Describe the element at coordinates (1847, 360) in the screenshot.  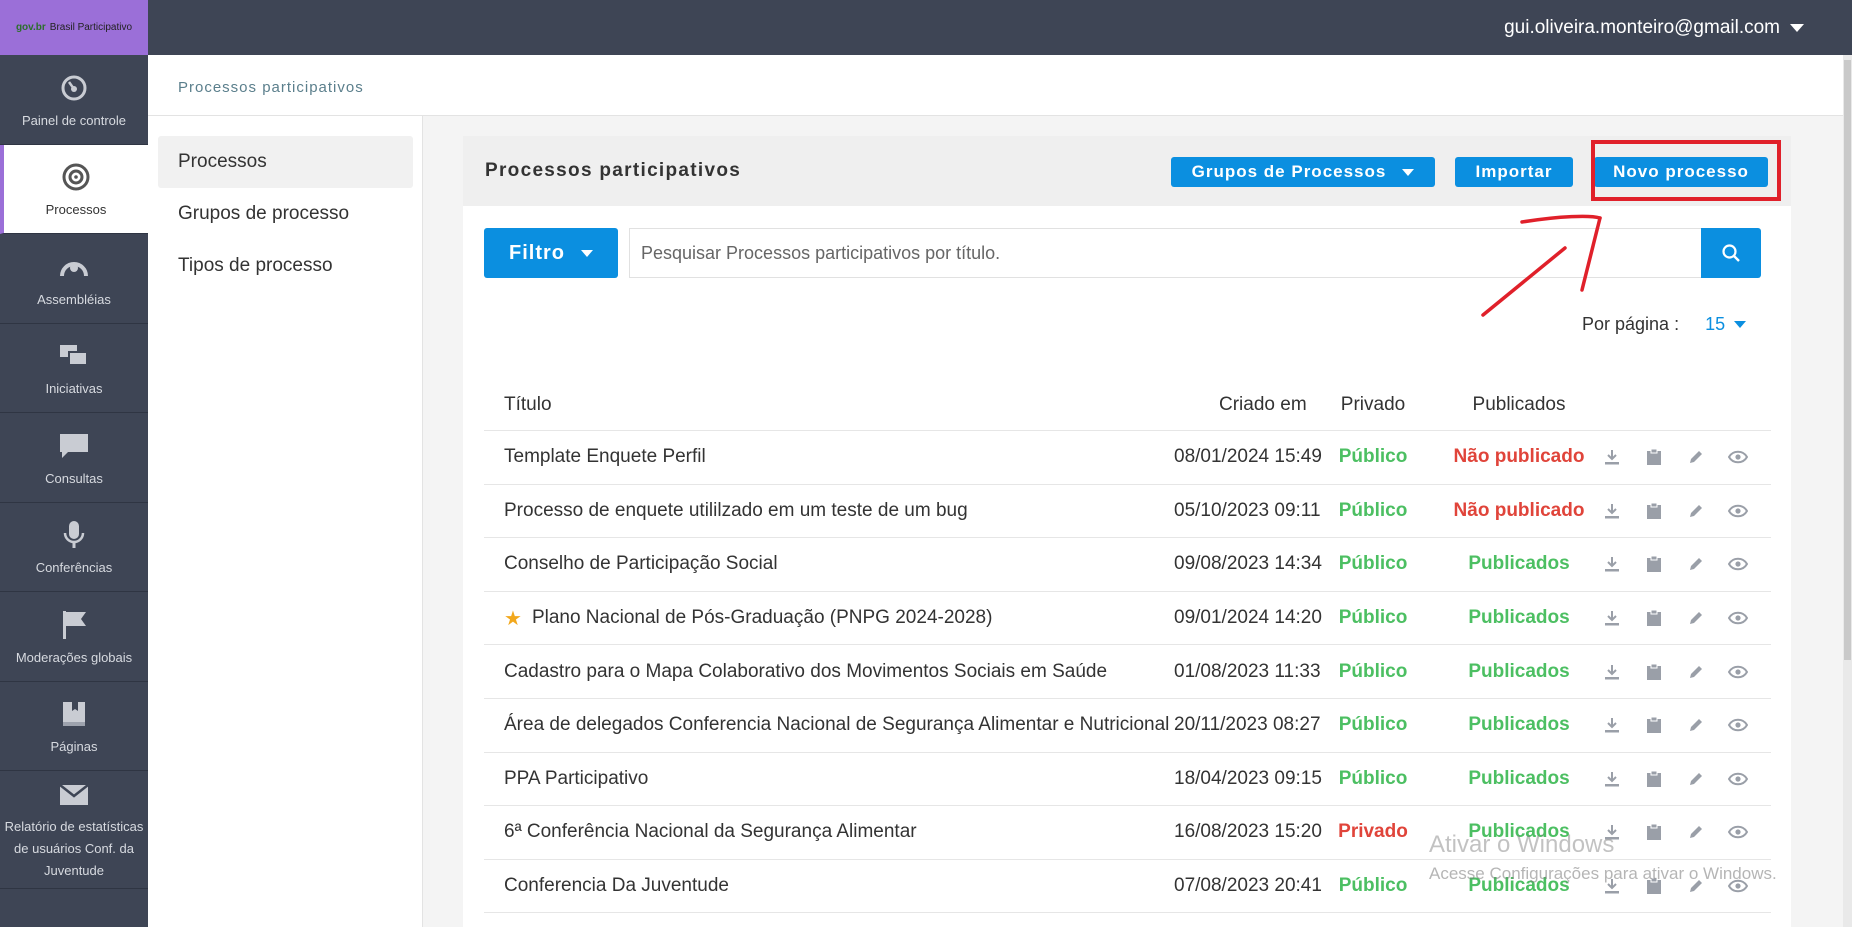
I see `scrollbar-thumb` at that location.